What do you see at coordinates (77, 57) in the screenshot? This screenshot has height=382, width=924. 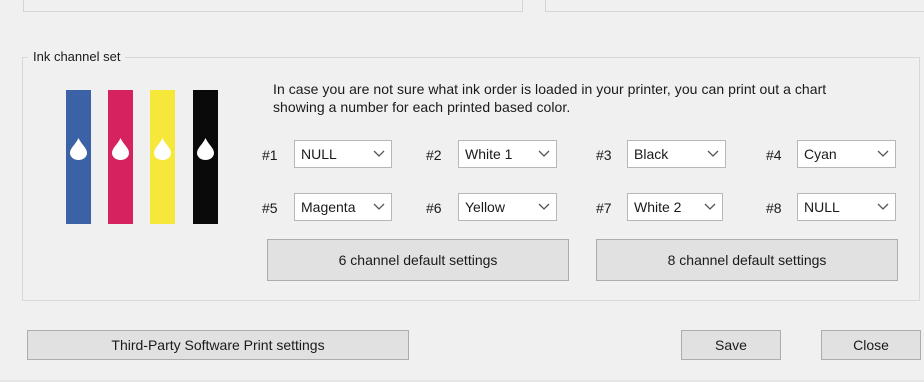 I see `group-title: Ink channel set` at bounding box center [77, 57].